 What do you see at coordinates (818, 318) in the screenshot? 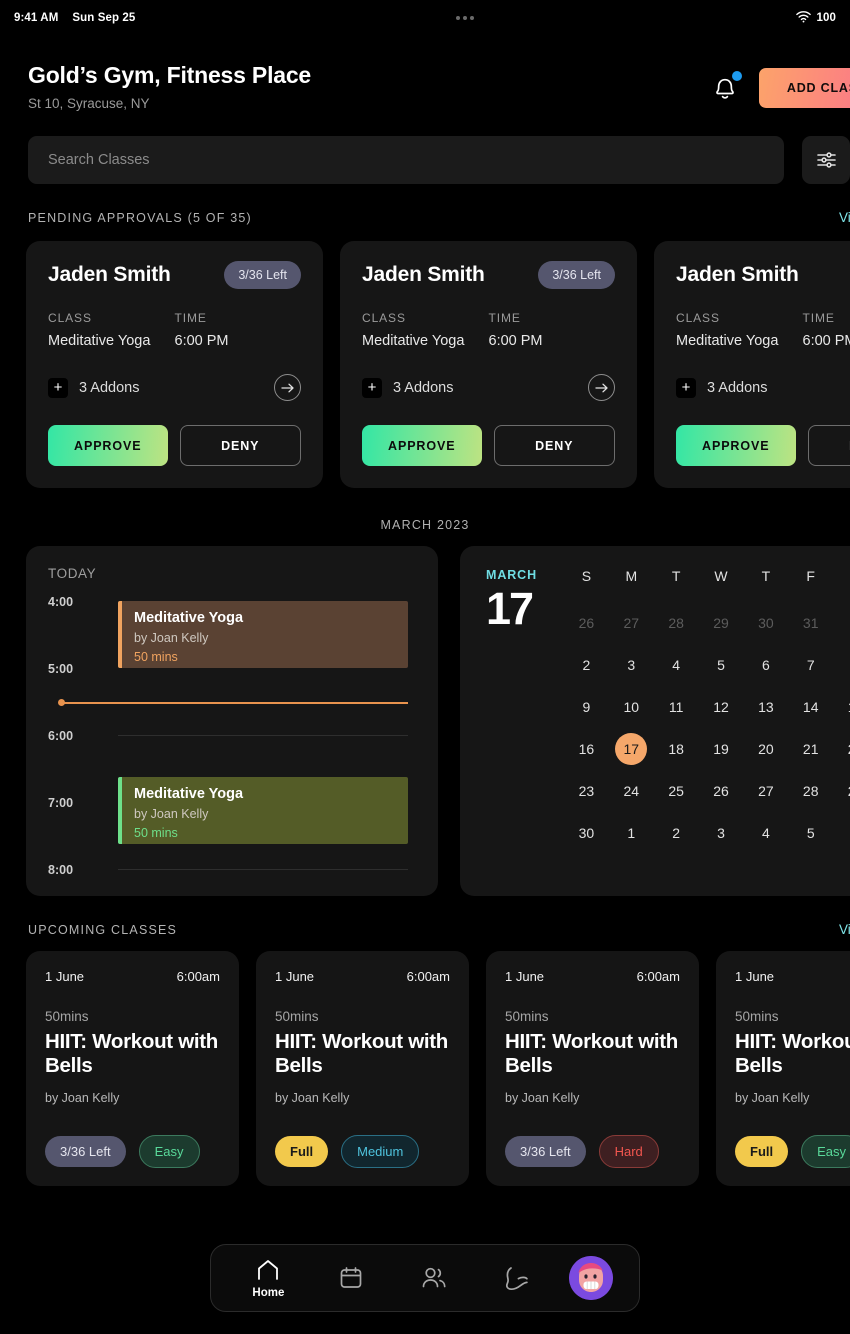
I see `approval-time-label: TIME` at bounding box center [818, 318].